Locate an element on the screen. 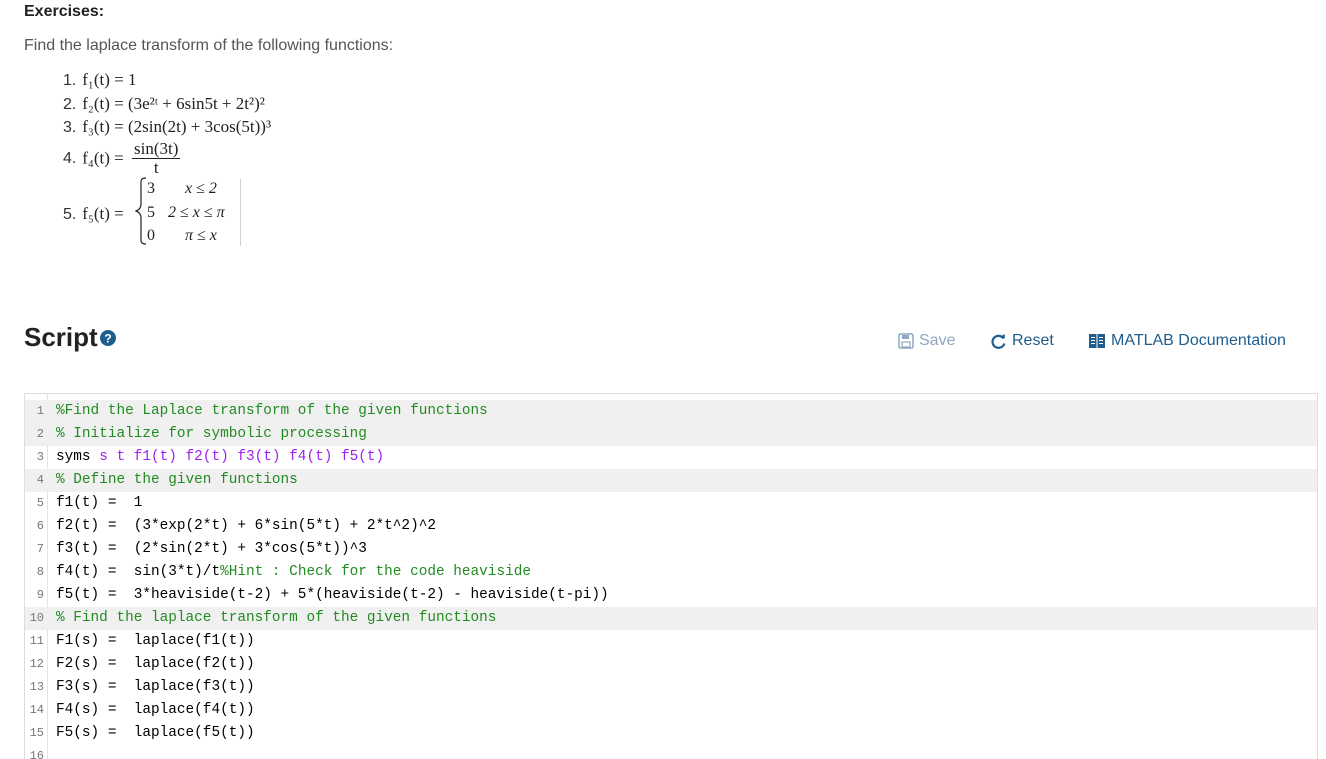 The height and width of the screenshot is (759, 1326). line-number: 10 is located at coordinates (36, 618).